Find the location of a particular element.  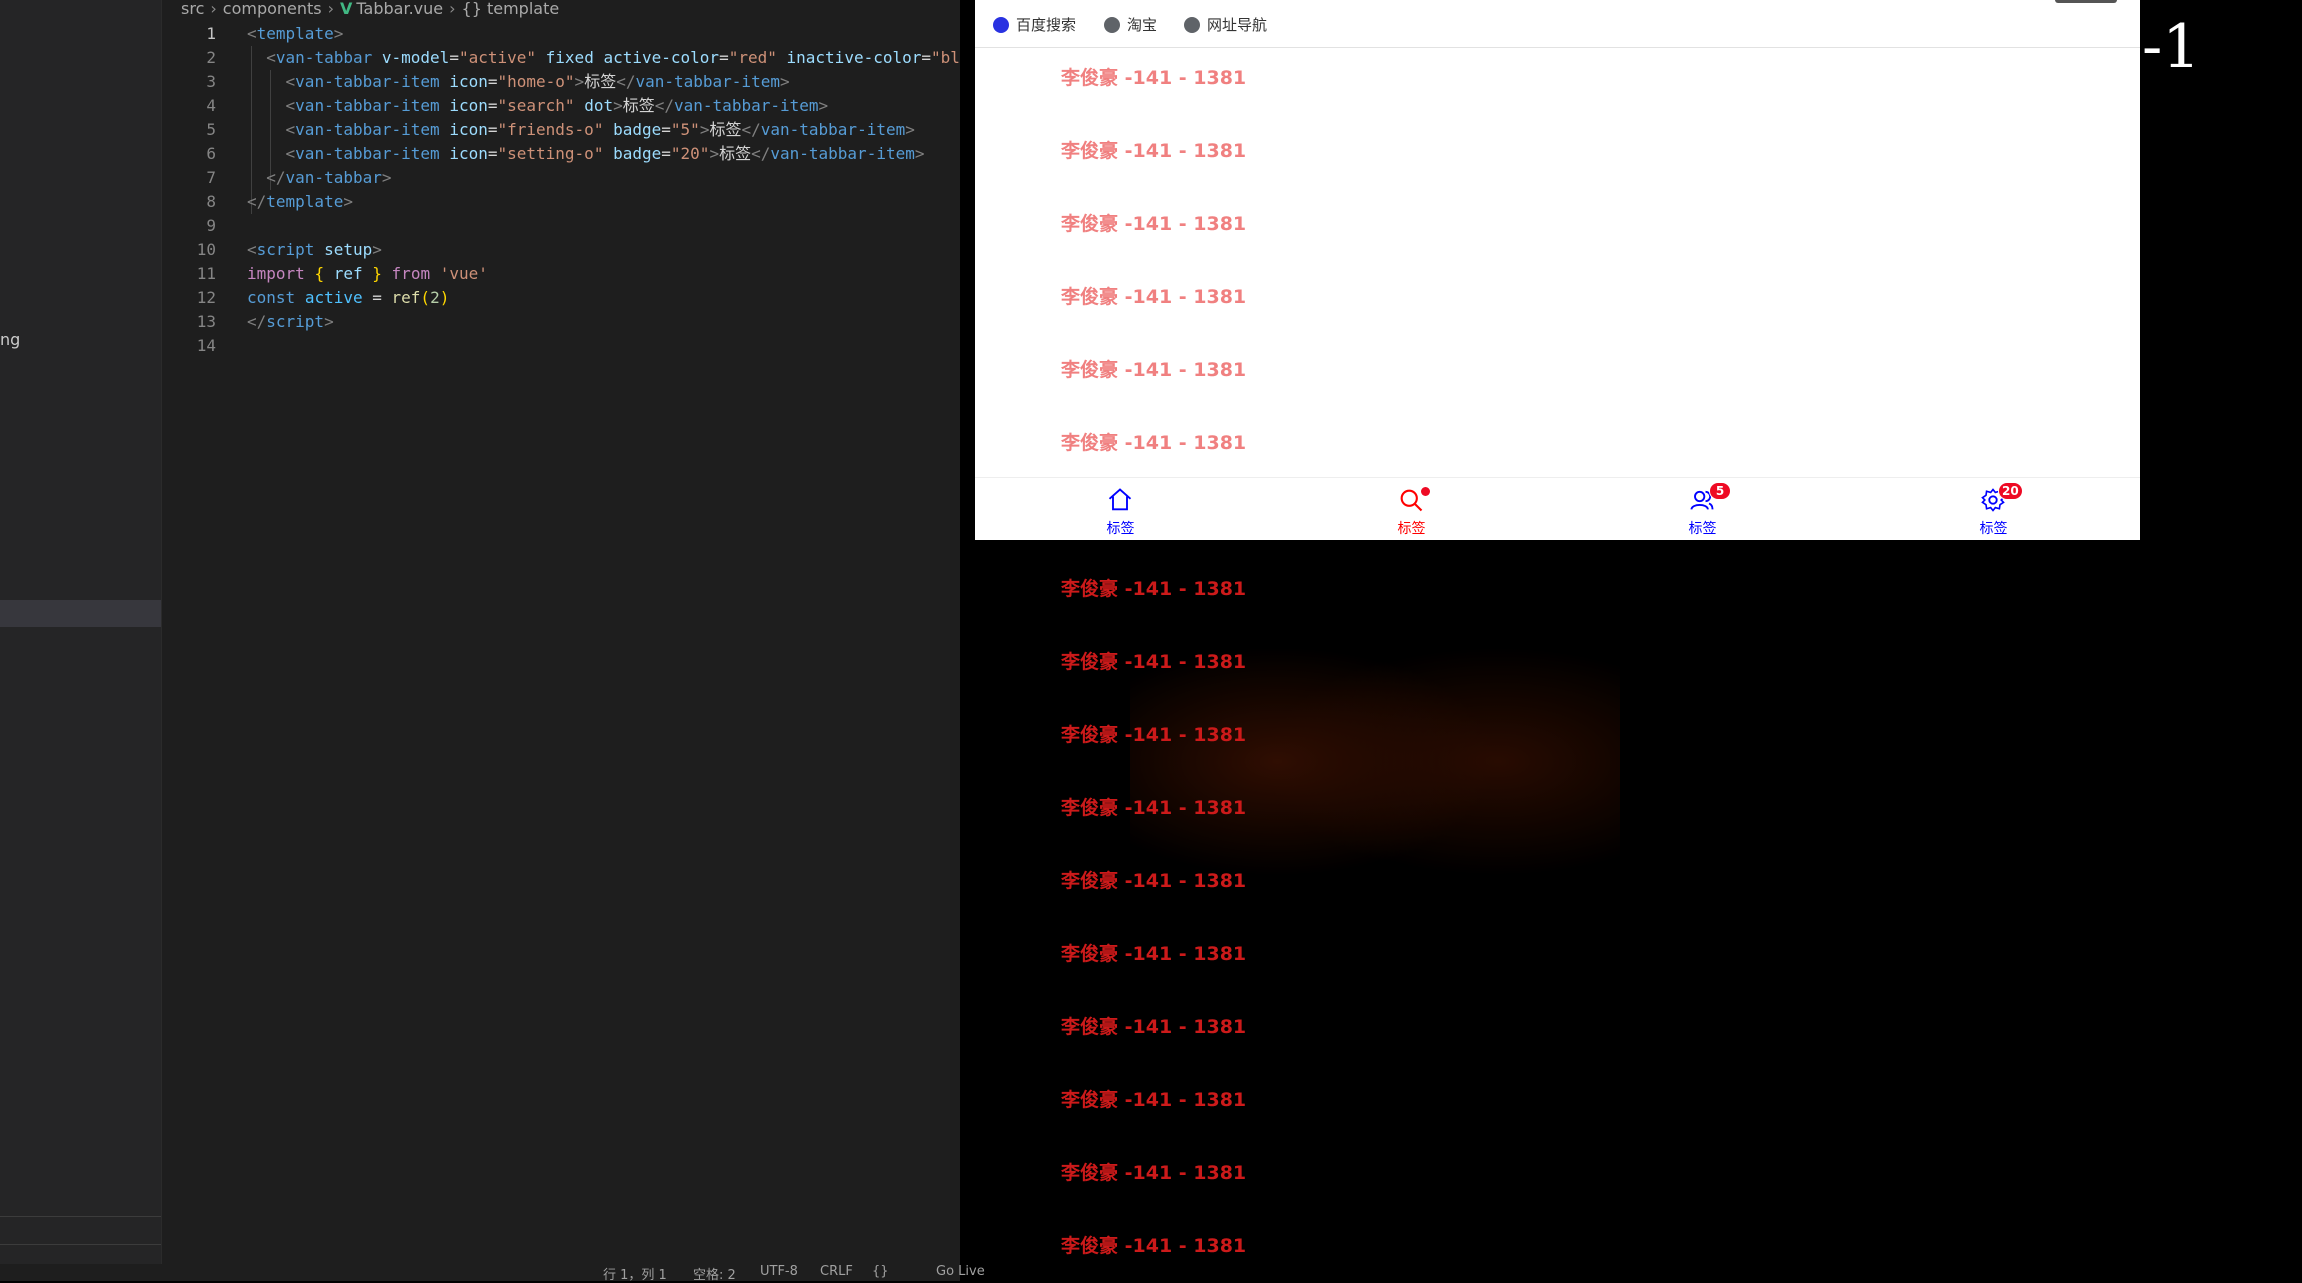

bookmark-baidu: 百度搜索 is located at coordinates (1034, 25).